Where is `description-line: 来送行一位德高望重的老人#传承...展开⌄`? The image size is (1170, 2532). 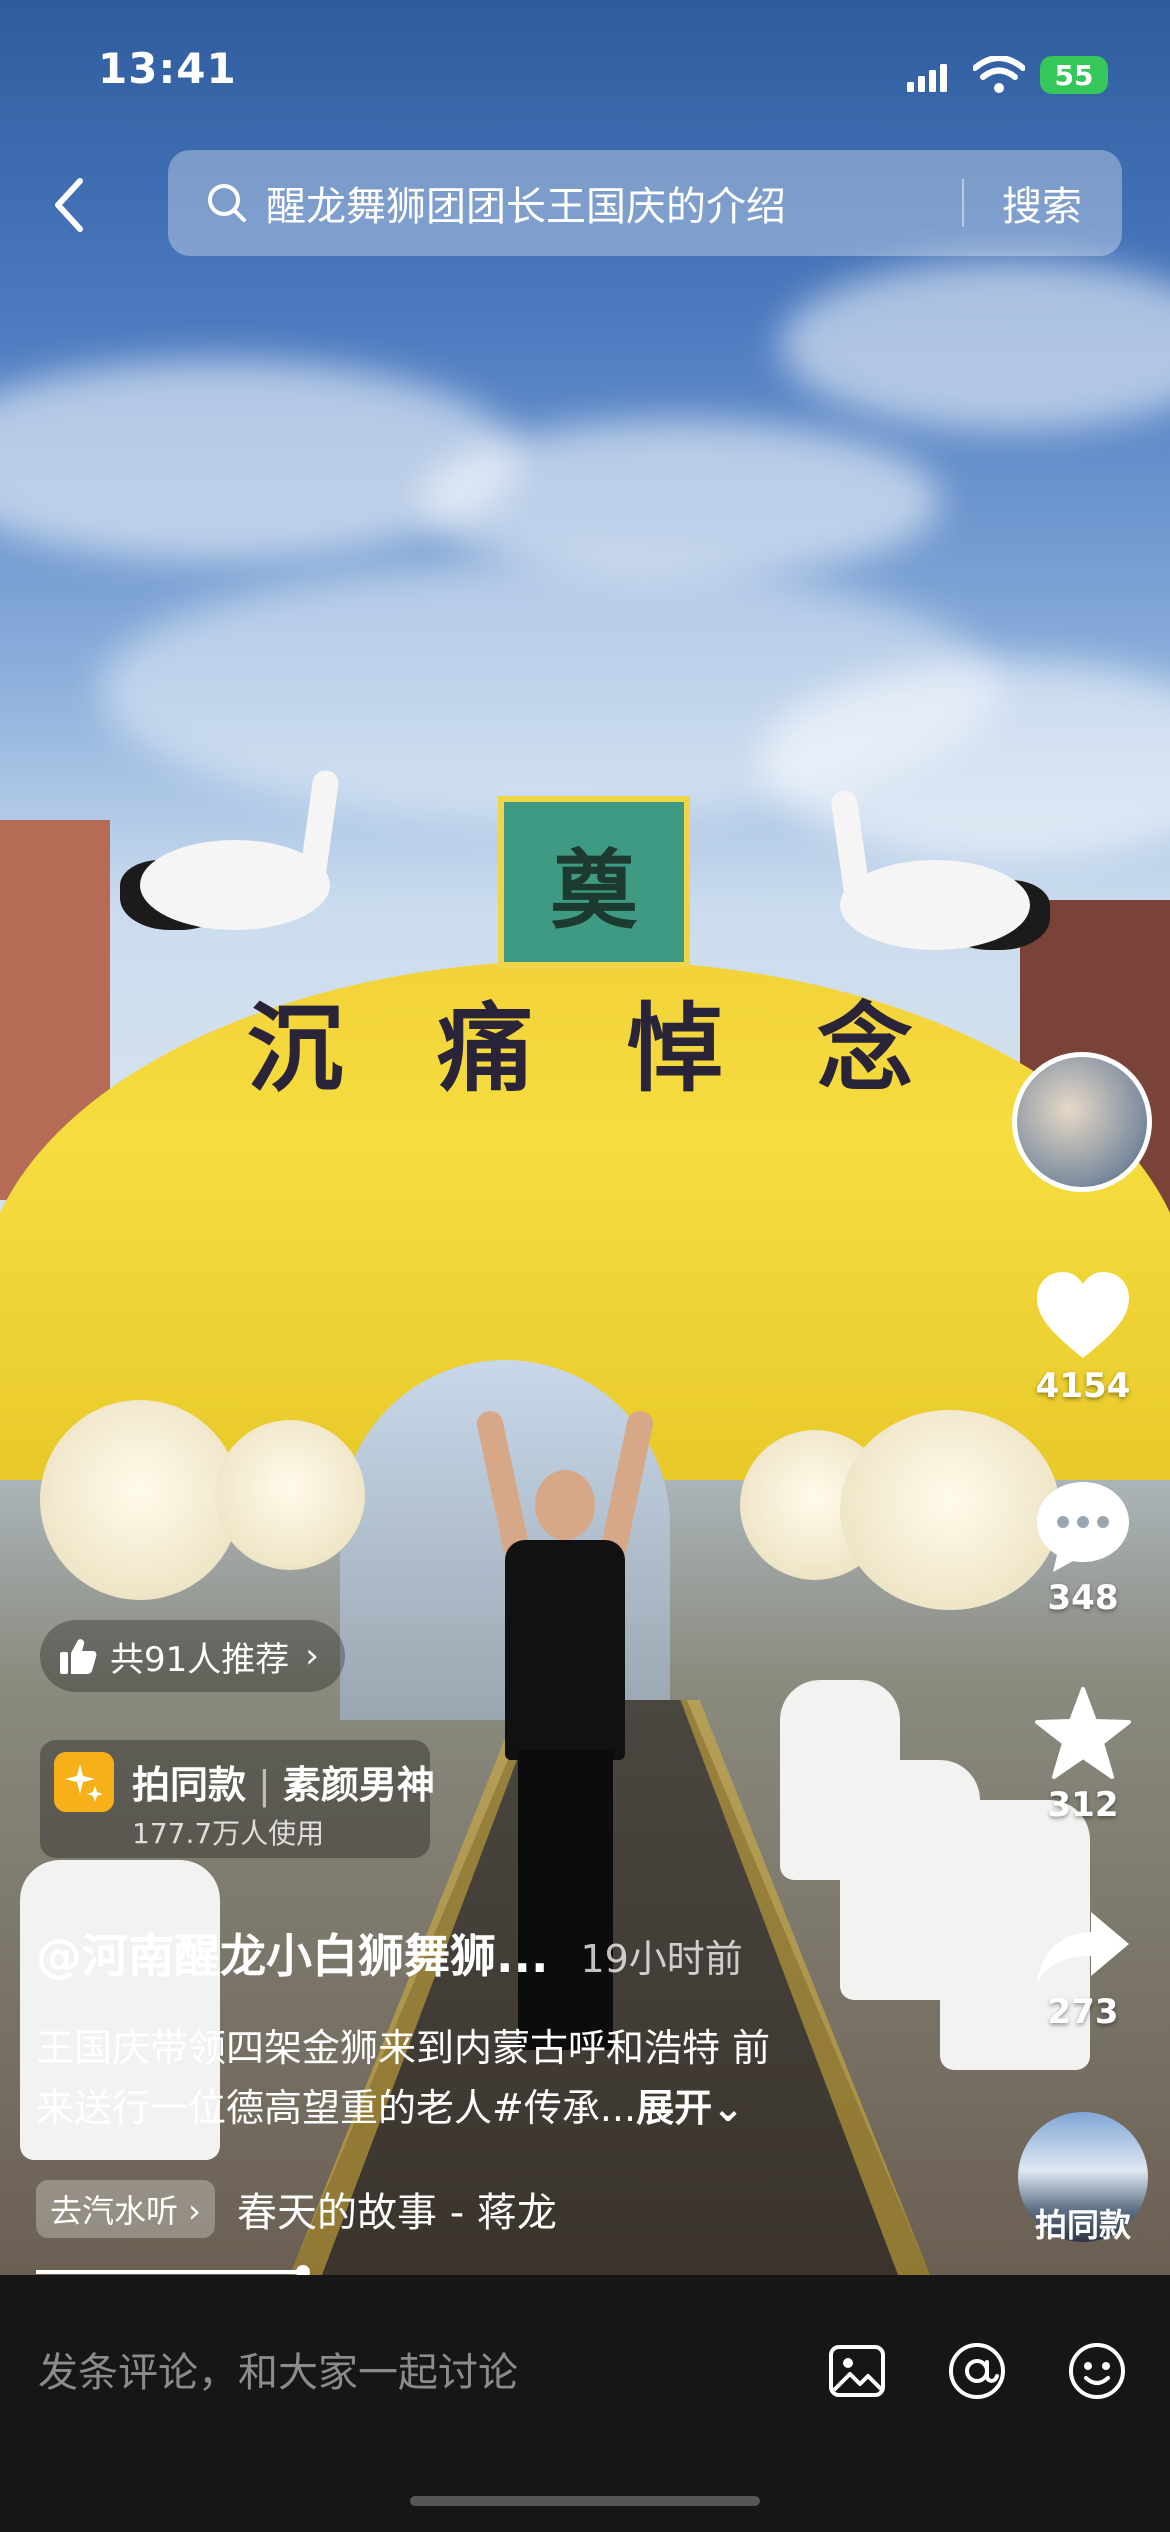 description-line: 来送行一位德高望重的老人#传承...展开⌄ is located at coordinates (466, 2108).